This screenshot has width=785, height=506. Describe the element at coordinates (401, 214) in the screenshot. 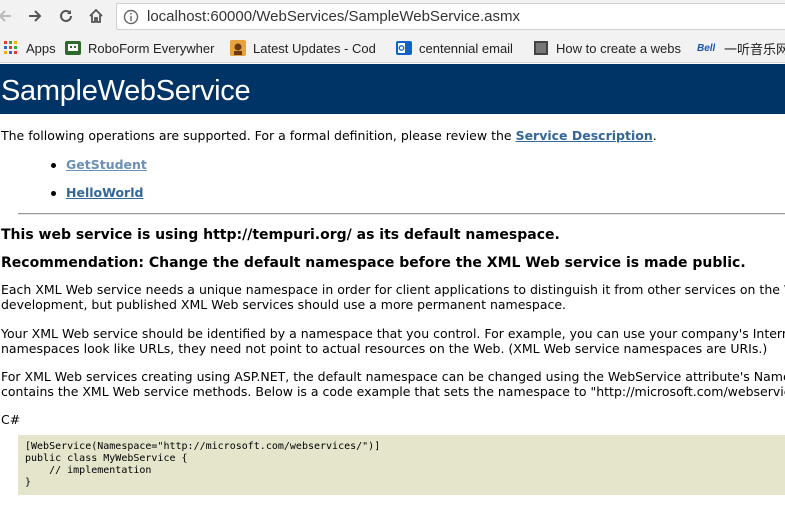

I see `divider` at that location.